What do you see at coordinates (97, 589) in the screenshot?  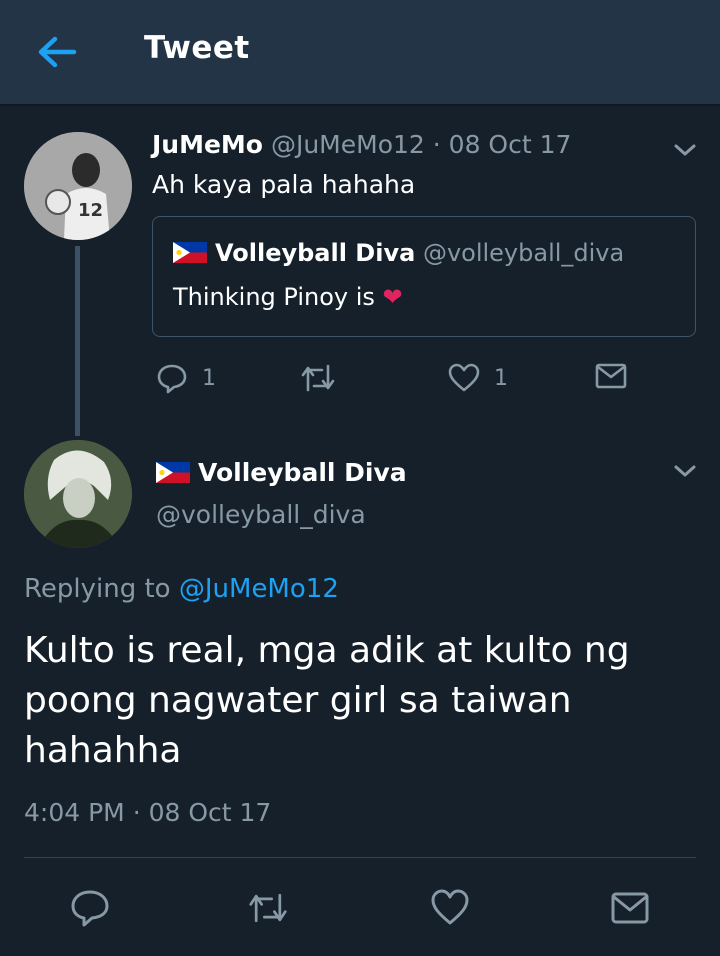 I see `replying-prefix: Replying to` at bounding box center [97, 589].